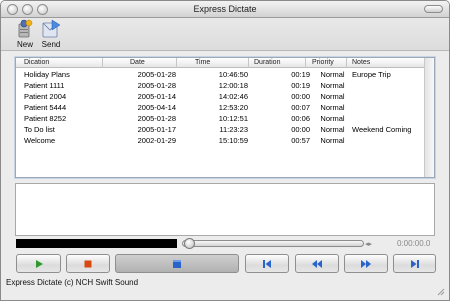 This screenshot has height=301, width=450. I want to click on column-header-notes: Notes, so click(361, 62).